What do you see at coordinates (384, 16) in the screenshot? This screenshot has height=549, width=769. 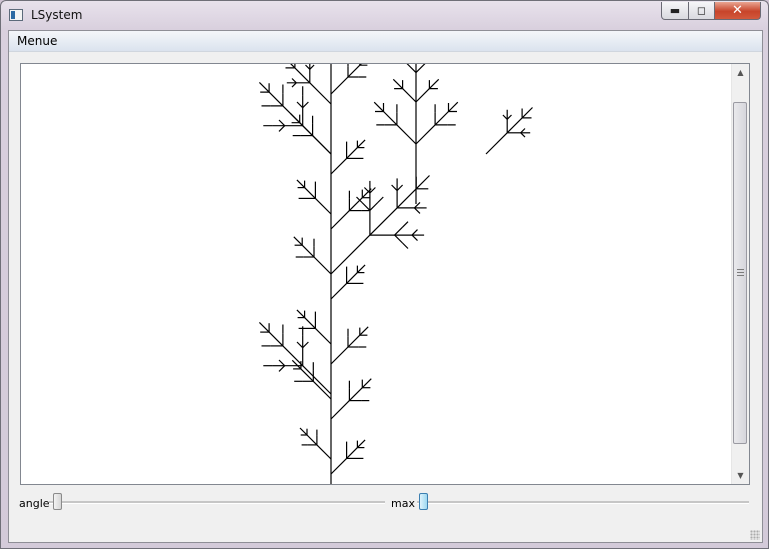 I see `title-bar: LSystem ▬ ◻ ✕` at bounding box center [384, 16].